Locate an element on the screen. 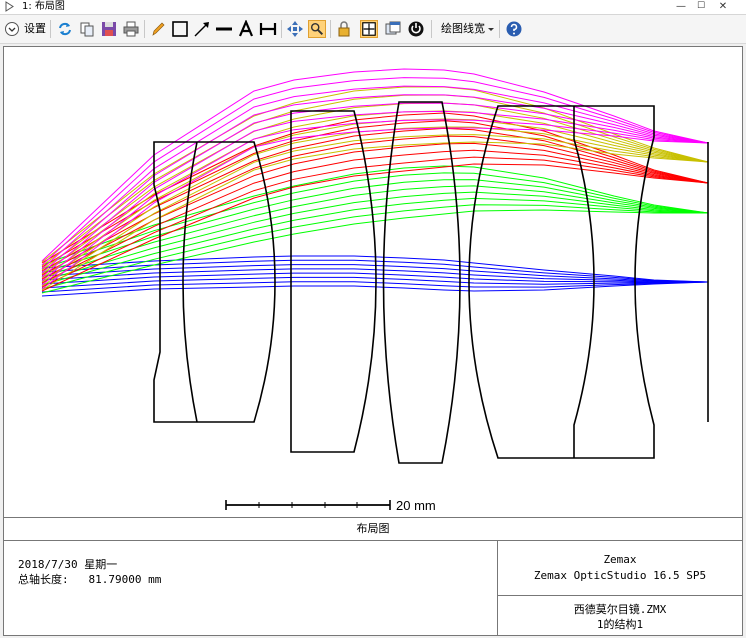  scale-bar-label: 20 mm is located at coordinates (416, 505).